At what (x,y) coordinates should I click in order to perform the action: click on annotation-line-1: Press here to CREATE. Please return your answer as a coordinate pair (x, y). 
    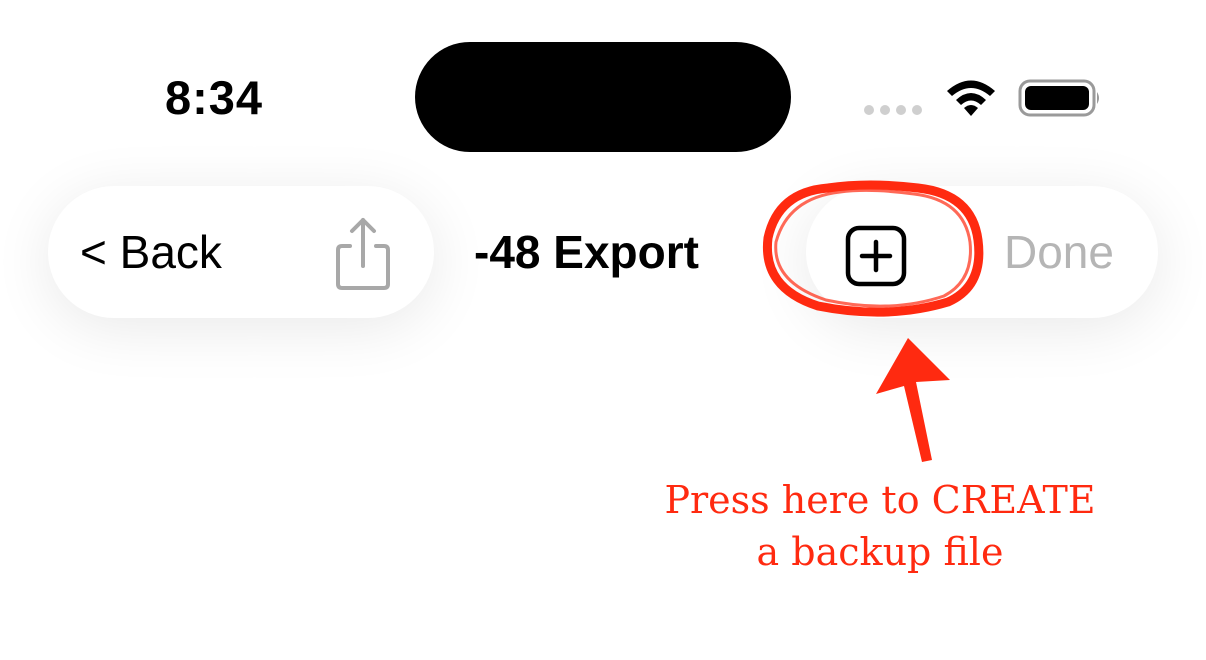
    Looking at the image, I should click on (880, 500).